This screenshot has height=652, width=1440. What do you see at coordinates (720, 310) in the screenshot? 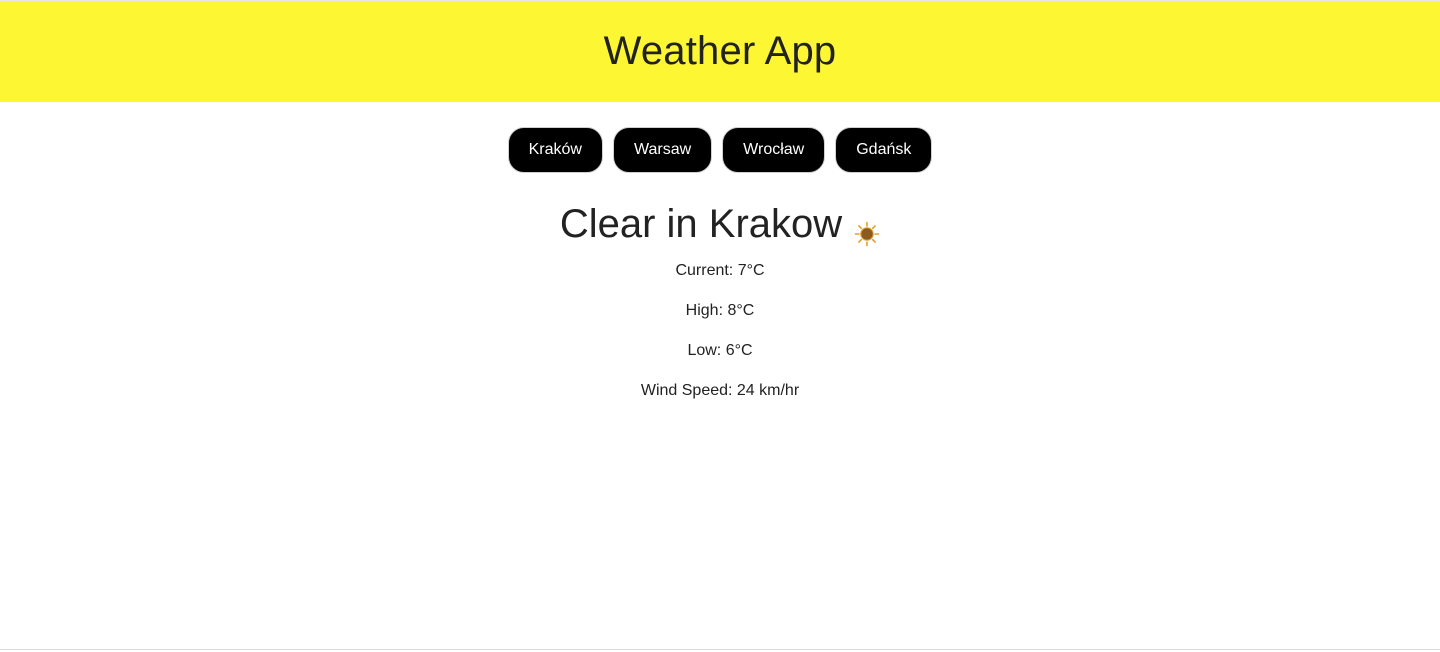
I see `high-temperature: High: 8°C` at bounding box center [720, 310].